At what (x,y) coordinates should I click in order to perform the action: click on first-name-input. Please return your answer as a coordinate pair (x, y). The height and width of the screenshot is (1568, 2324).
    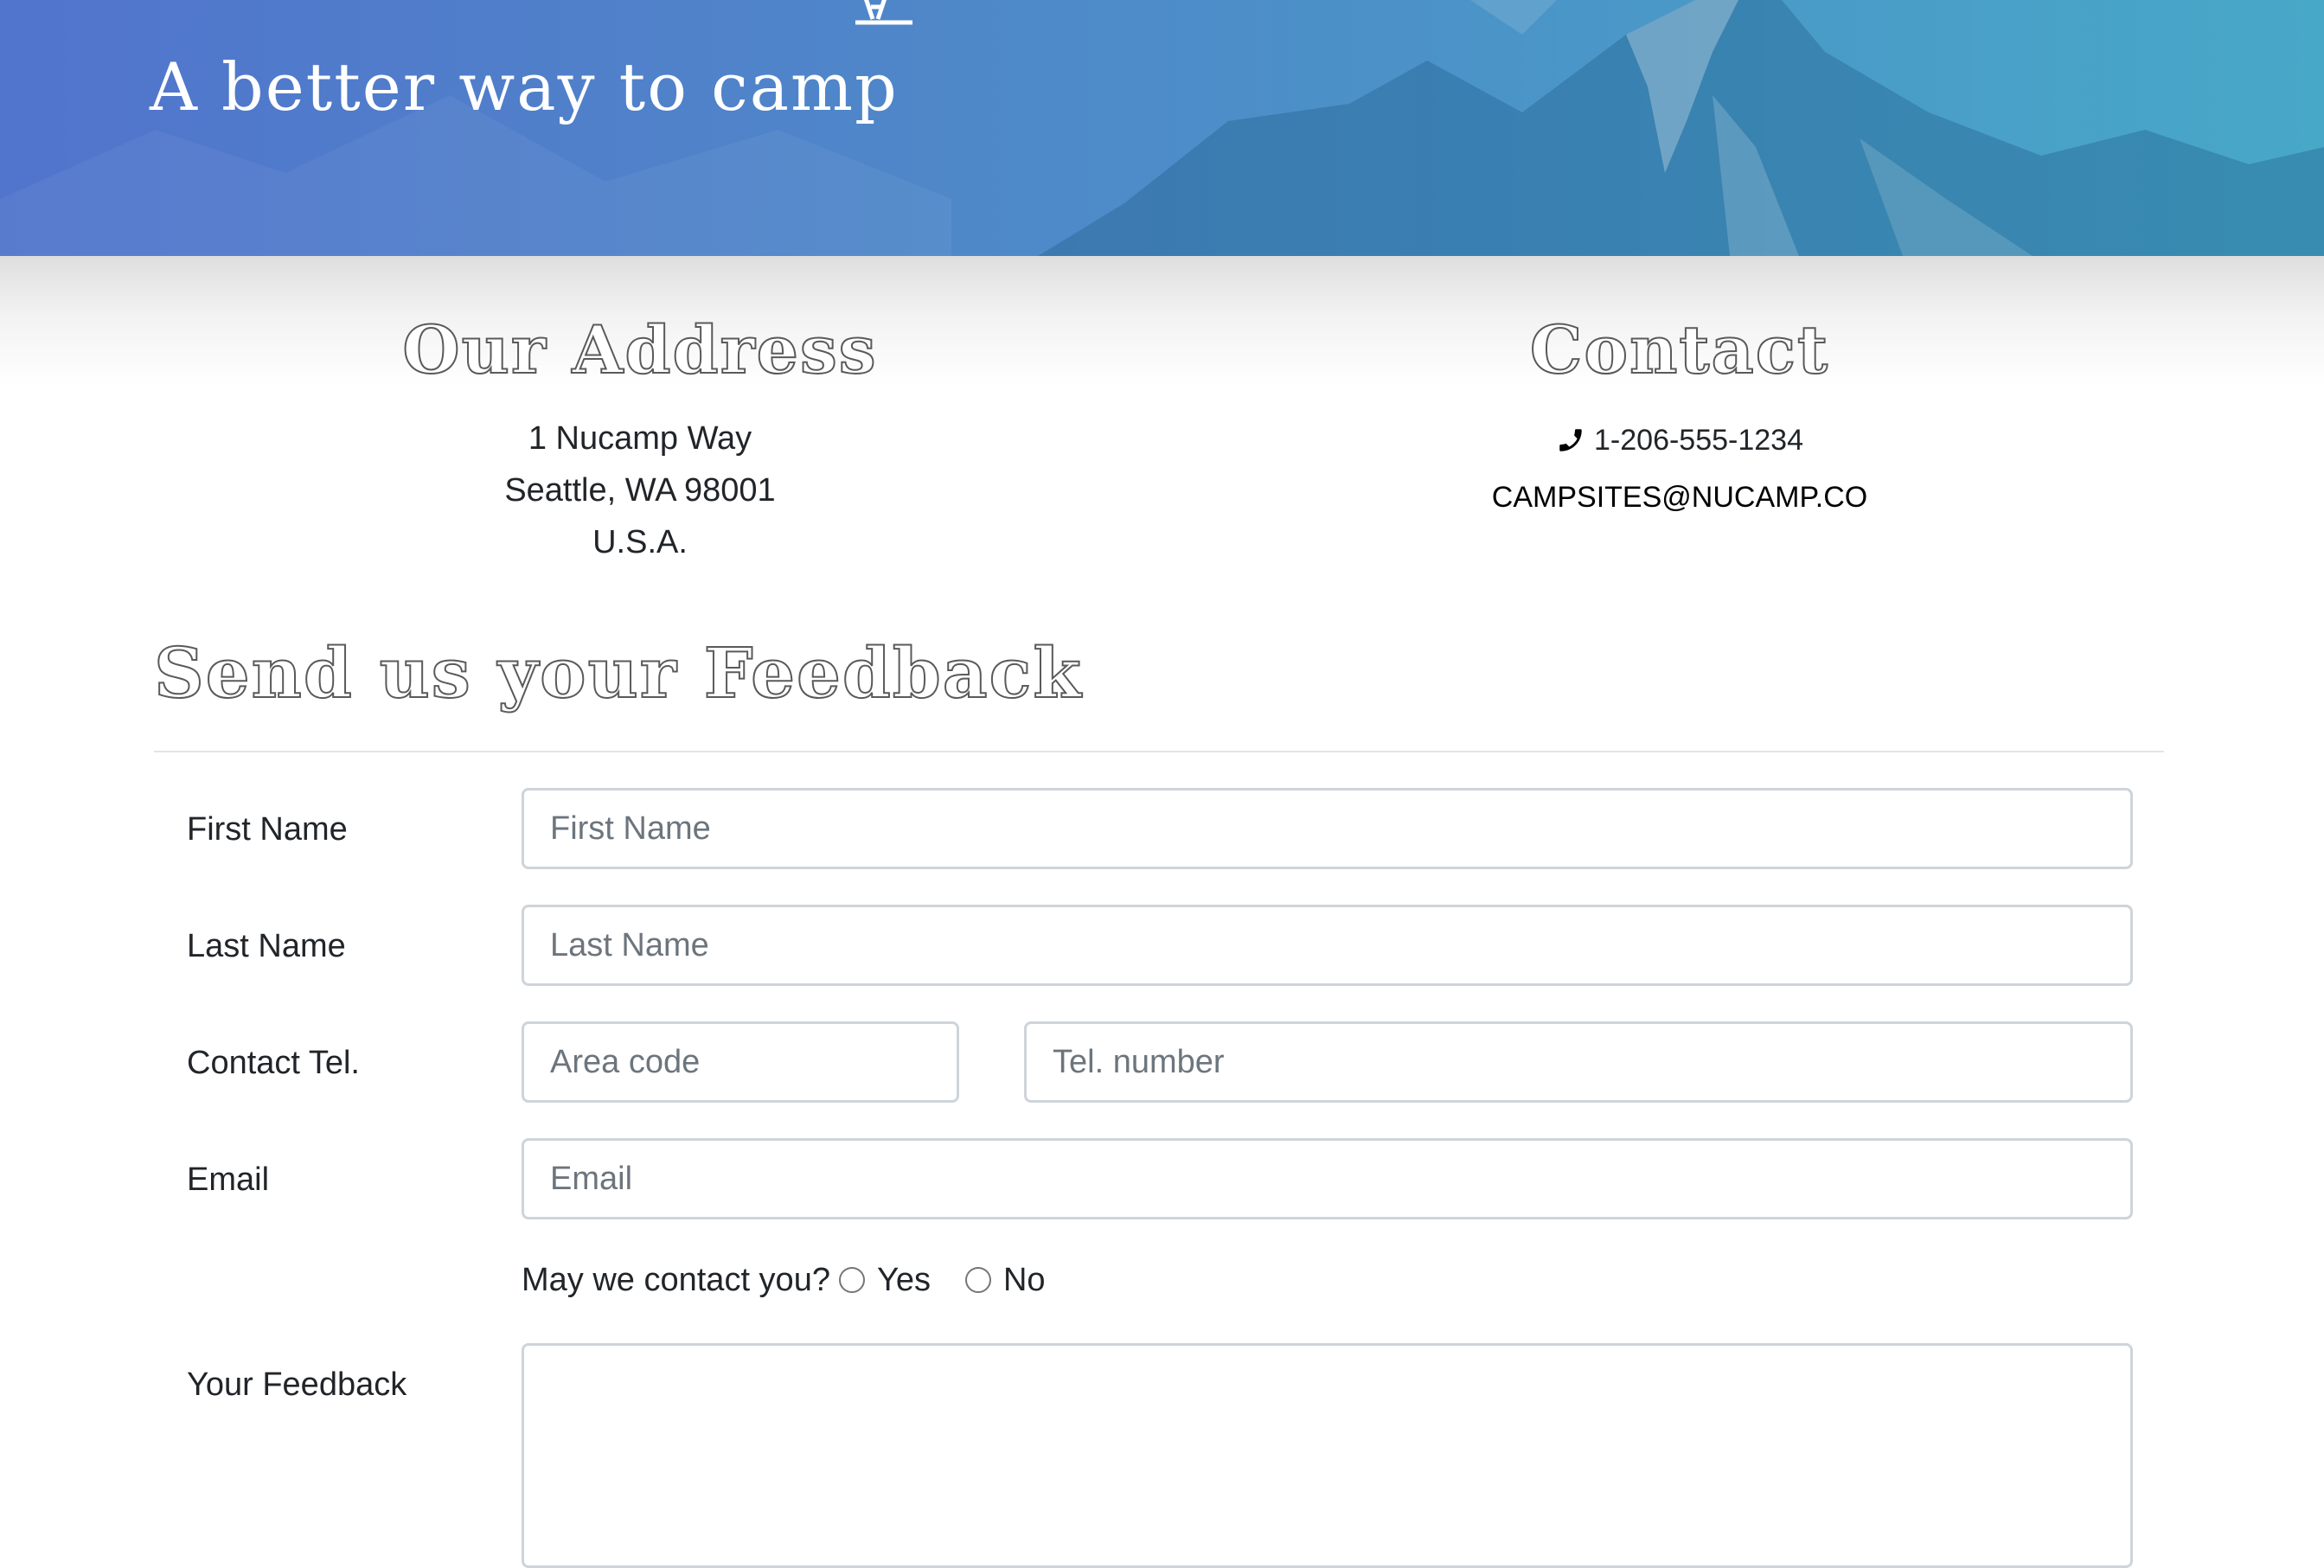
    Looking at the image, I should click on (1327, 828).